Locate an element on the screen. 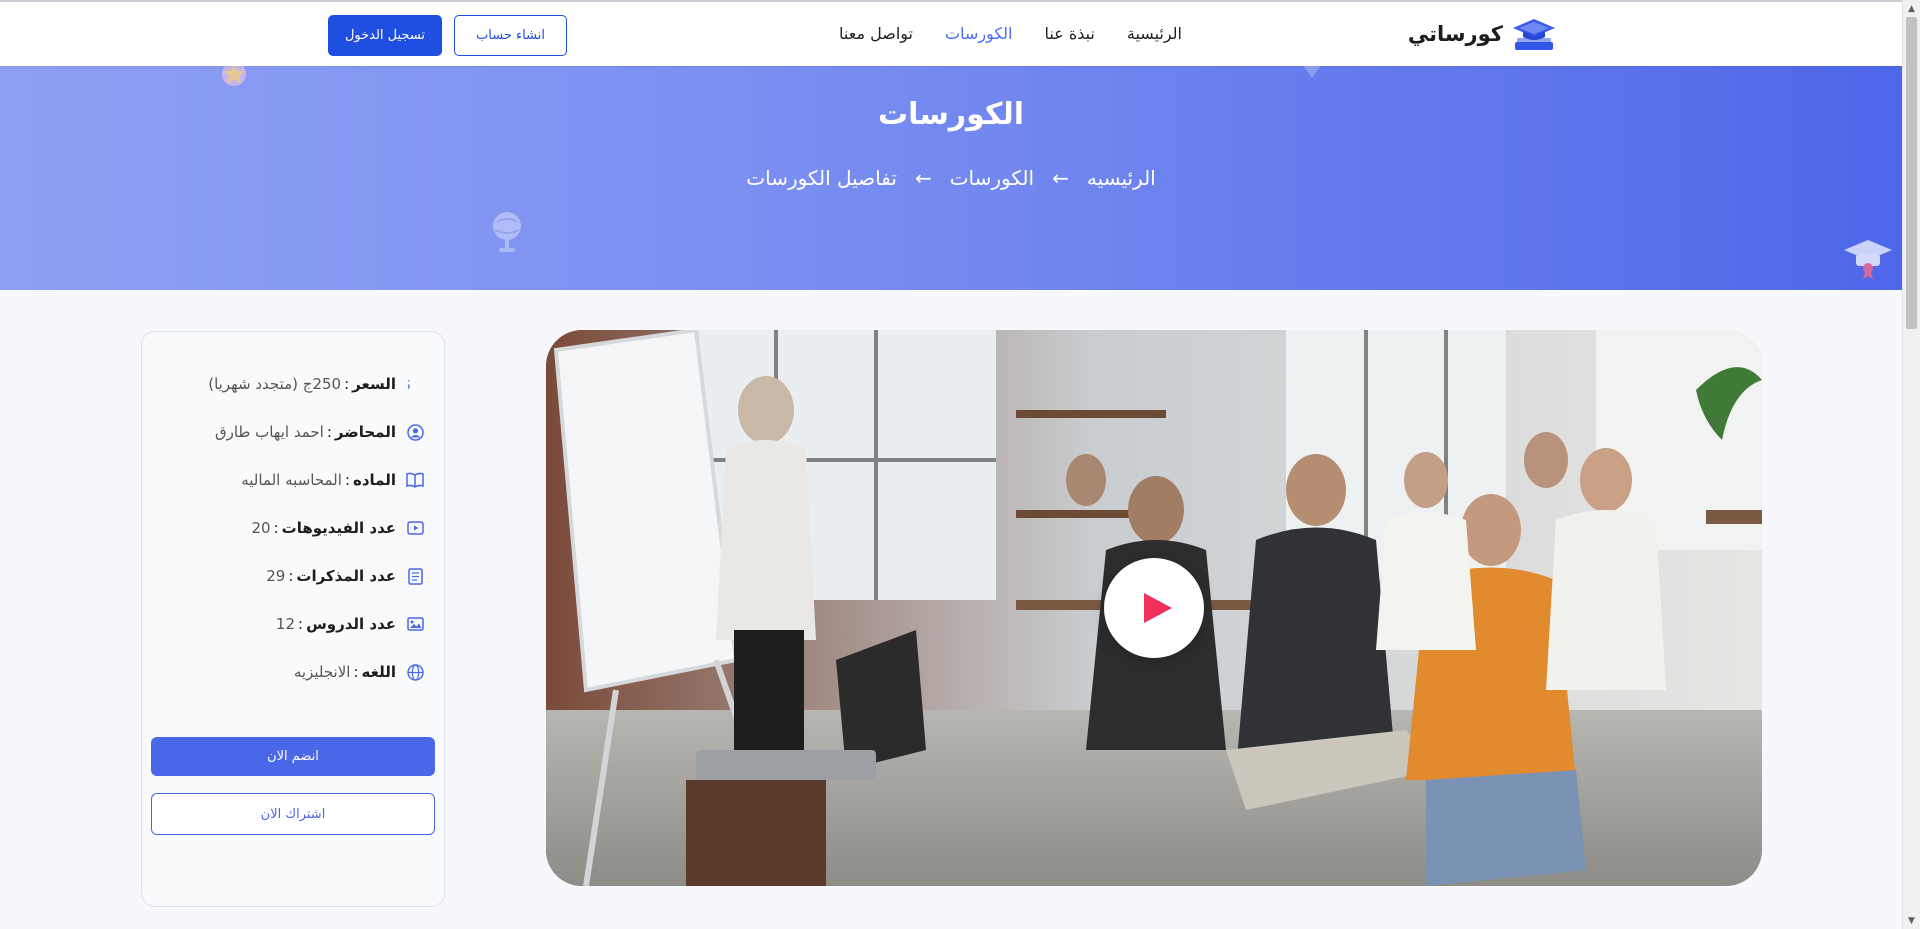 The image size is (1920, 929). info-label: اللغه is located at coordinates (378, 672).